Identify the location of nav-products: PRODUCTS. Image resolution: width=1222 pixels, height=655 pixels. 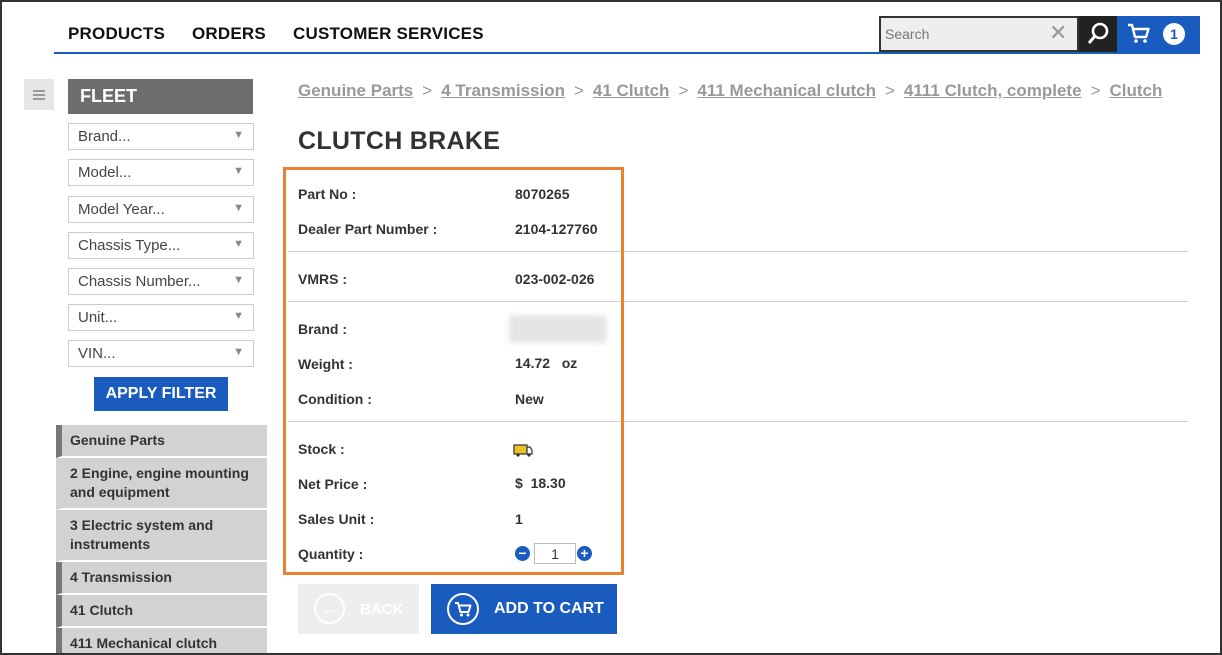
(116, 34).